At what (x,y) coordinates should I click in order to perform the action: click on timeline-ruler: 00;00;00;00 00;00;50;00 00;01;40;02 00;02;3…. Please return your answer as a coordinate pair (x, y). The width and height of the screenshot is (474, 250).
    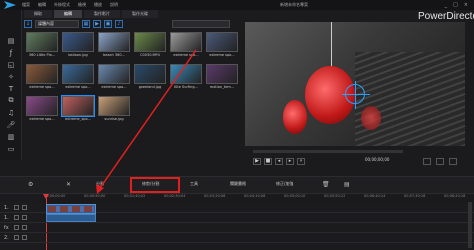
    Looking at the image, I should click on (259, 198).